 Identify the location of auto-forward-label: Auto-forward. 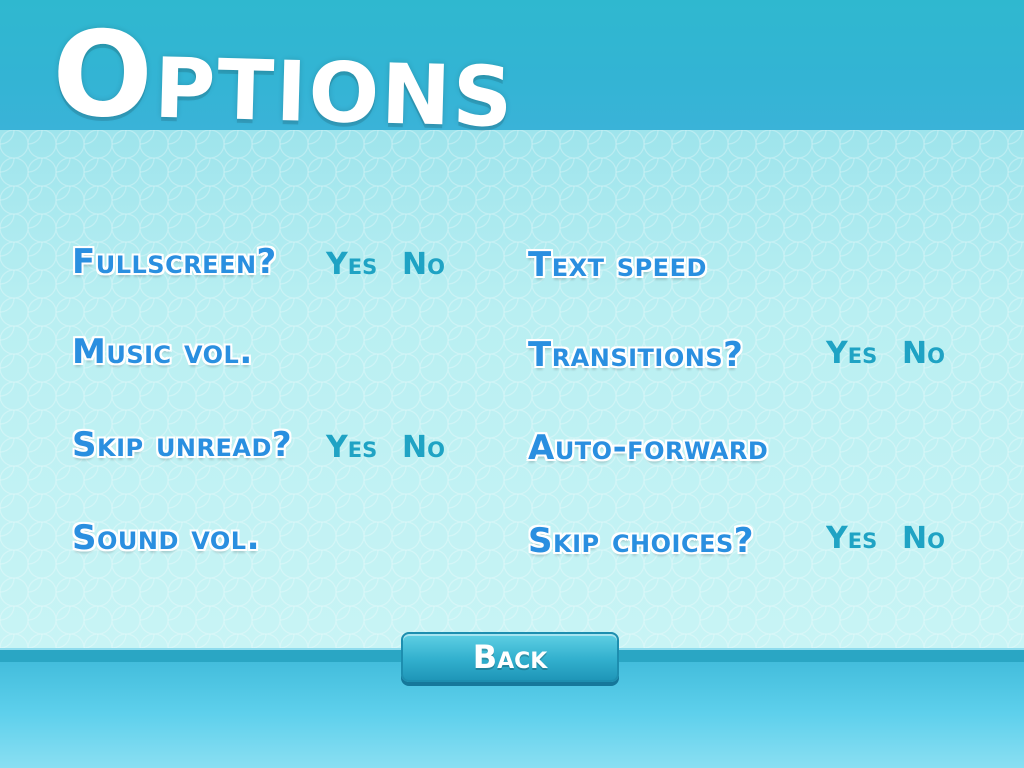
(648, 448).